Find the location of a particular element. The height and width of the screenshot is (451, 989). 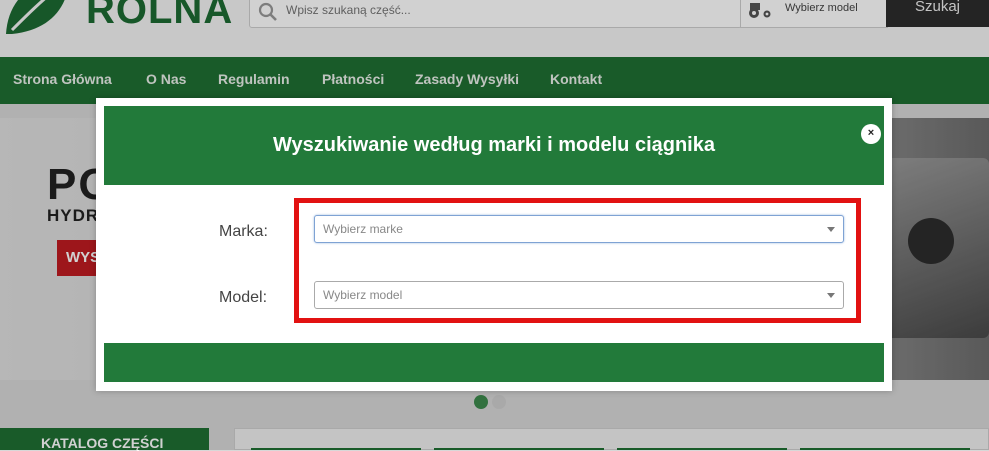

close-icon: × is located at coordinates (871, 134).